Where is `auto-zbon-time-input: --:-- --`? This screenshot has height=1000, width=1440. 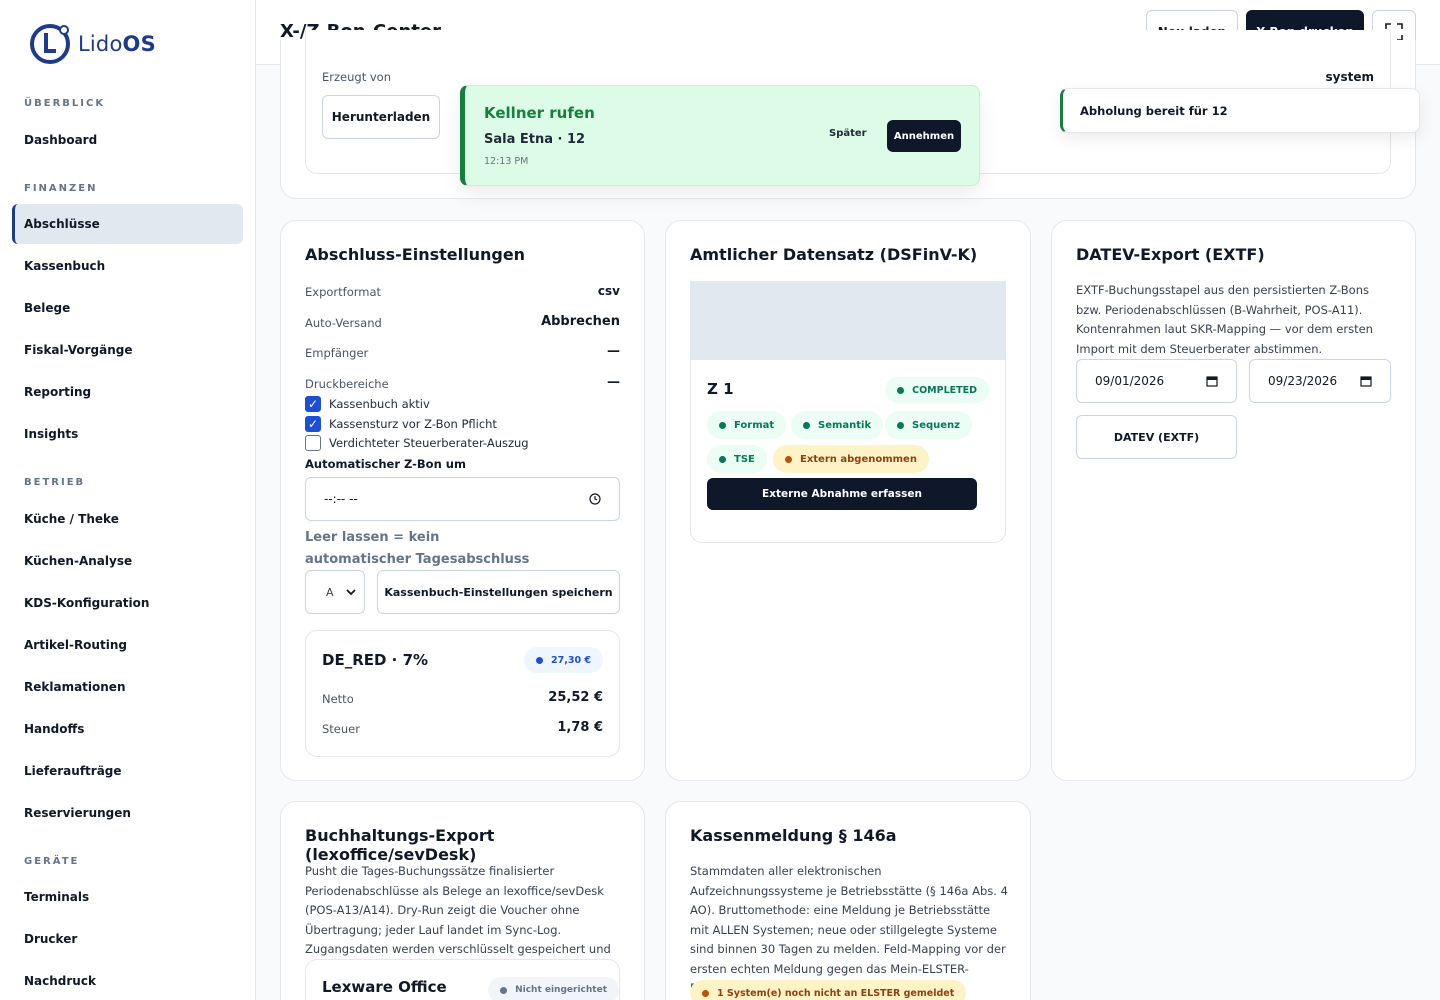
auto-zbon-time-input: --:-- -- is located at coordinates (462, 499).